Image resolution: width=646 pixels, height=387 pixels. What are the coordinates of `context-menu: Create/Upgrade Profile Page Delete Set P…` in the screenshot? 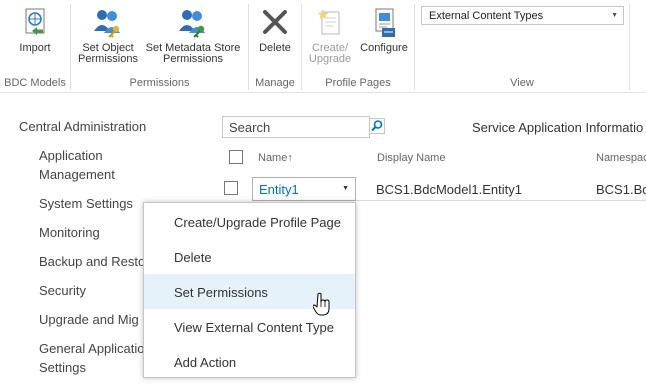 It's located at (249, 290).